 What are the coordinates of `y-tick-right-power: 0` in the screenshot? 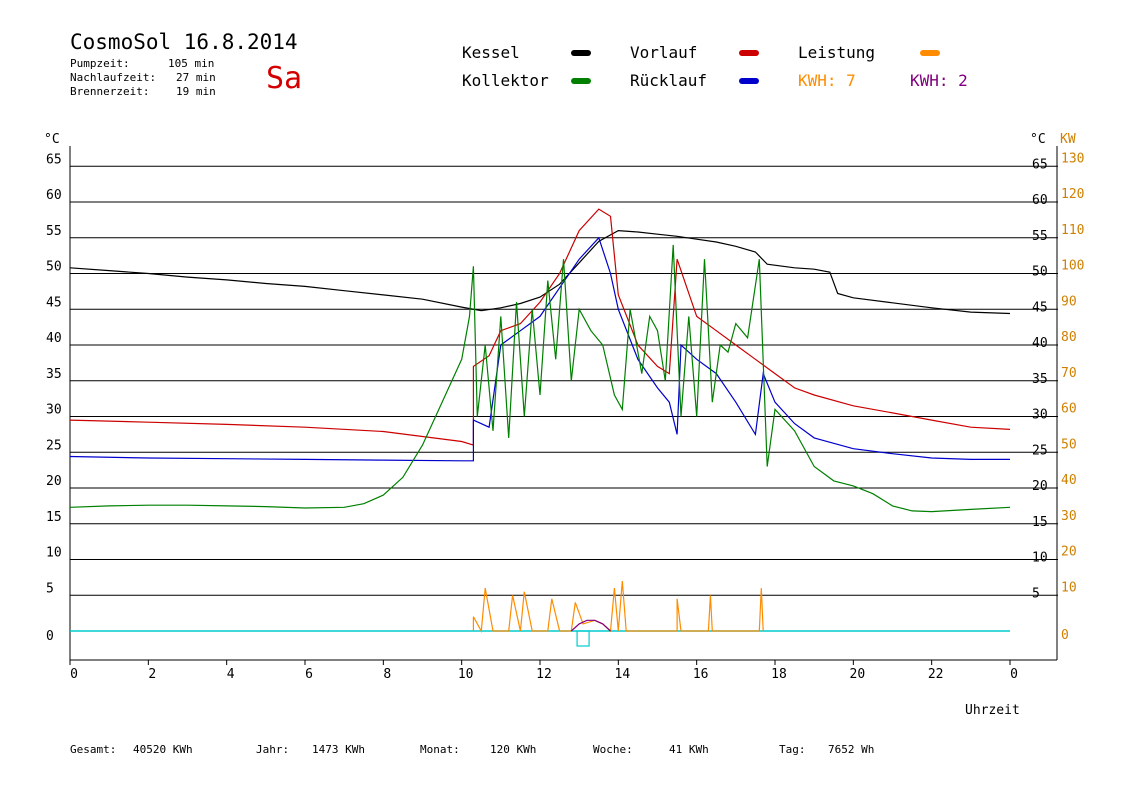 It's located at (1065, 635).